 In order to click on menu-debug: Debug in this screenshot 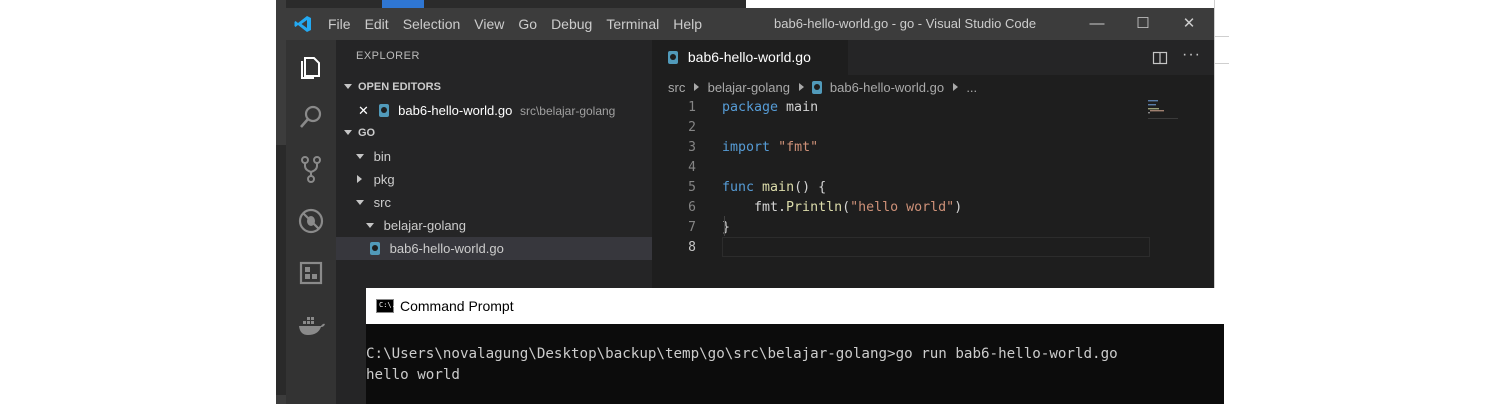, I will do `click(571, 24)`.